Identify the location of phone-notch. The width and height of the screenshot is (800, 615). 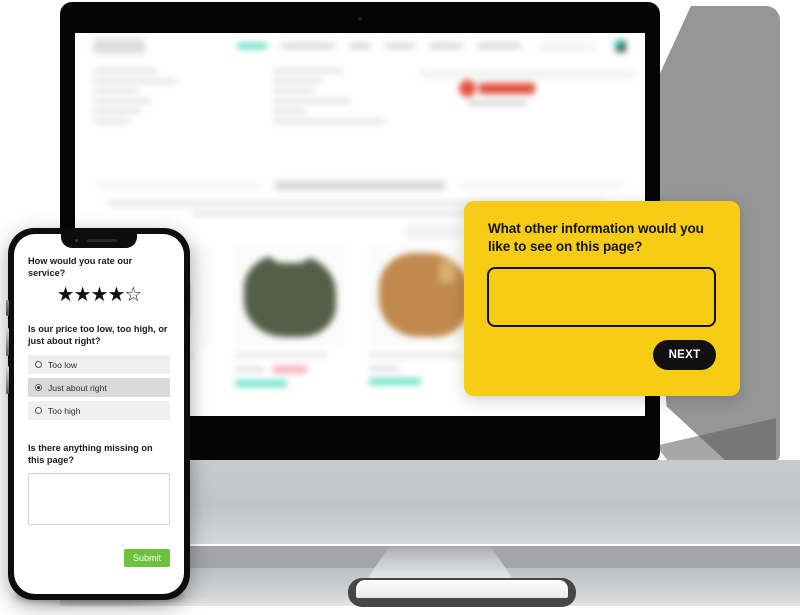
(99, 241).